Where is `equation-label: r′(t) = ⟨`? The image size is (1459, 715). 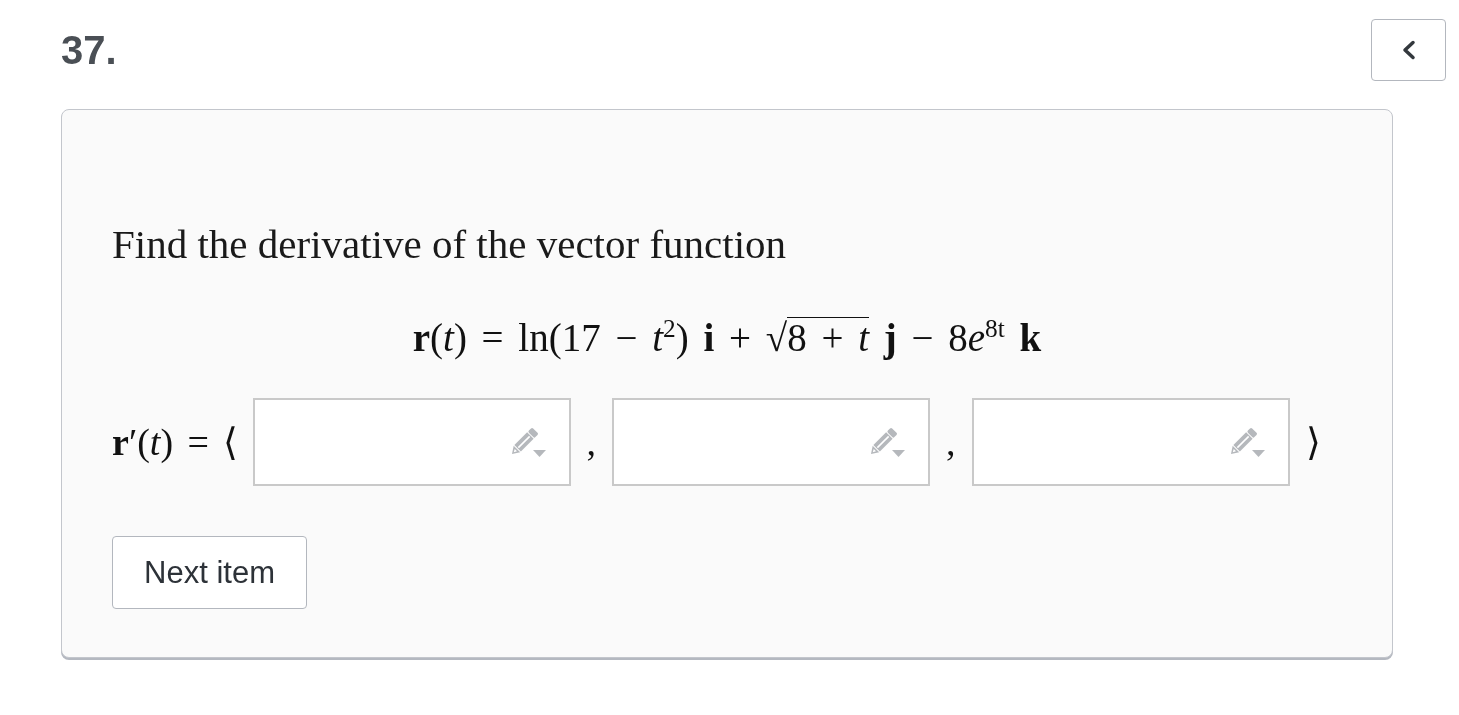
equation-label: r′(t) = ⟨ is located at coordinates (175, 442).